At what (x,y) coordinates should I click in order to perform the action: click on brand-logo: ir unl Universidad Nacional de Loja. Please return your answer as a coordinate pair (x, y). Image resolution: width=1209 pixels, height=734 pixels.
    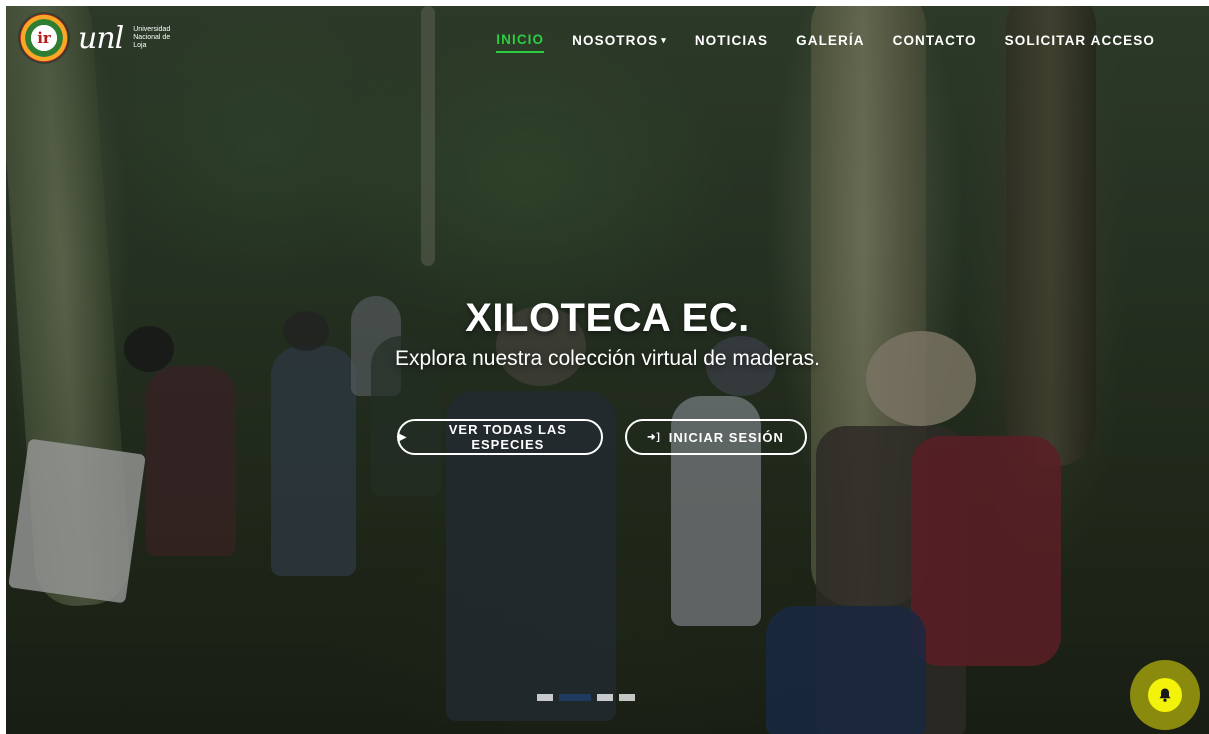
    Looking at the image, I should click on (98, 38).